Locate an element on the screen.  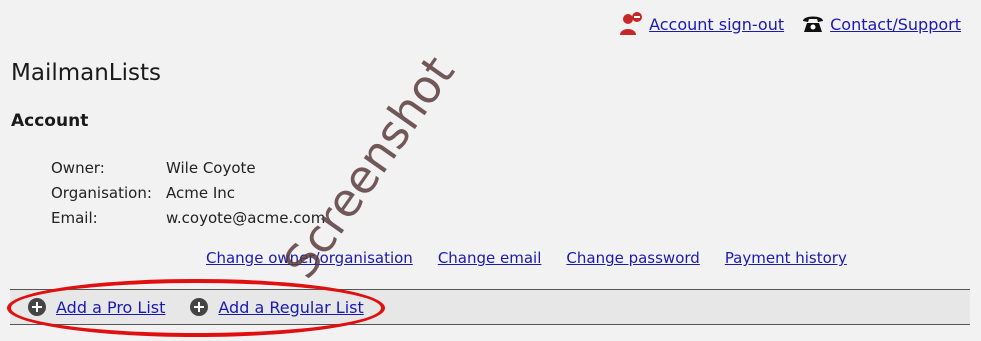
owner-row: Owner: Wile Coyote is located at coordinates (188, 168).